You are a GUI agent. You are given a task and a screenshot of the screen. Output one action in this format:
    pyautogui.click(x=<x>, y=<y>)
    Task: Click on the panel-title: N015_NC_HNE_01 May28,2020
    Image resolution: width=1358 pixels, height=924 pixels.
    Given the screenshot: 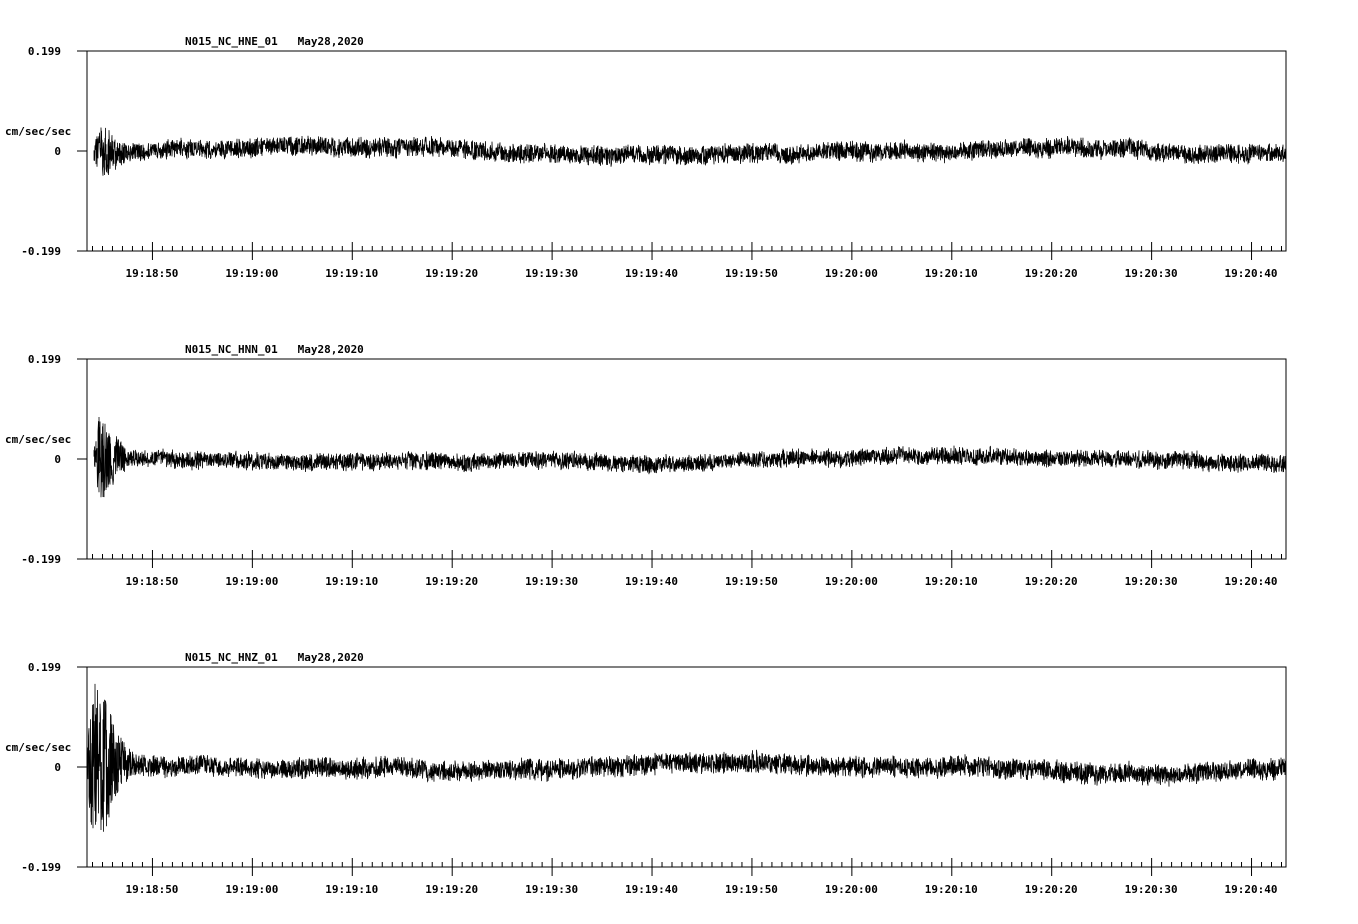 What is the action you would take?
    pyautogui.click(x=274, y=41)
    